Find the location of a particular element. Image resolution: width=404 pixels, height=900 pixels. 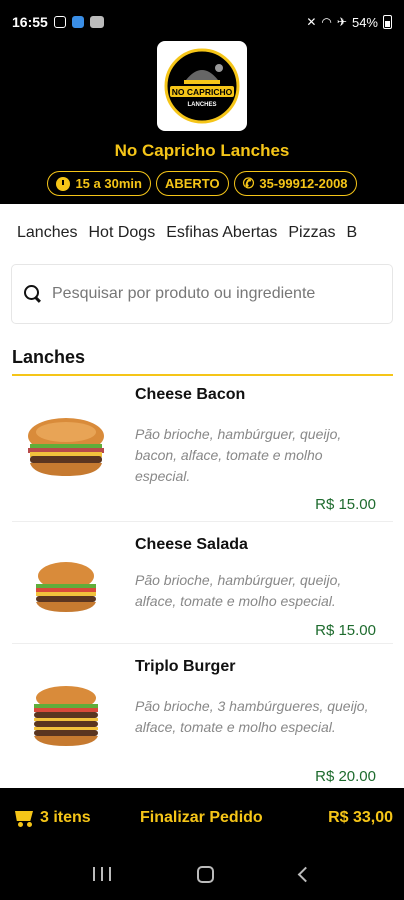

status-bar: 16:55 ✕ ◠ ✈ 54% is located at coordinates (202, 22).